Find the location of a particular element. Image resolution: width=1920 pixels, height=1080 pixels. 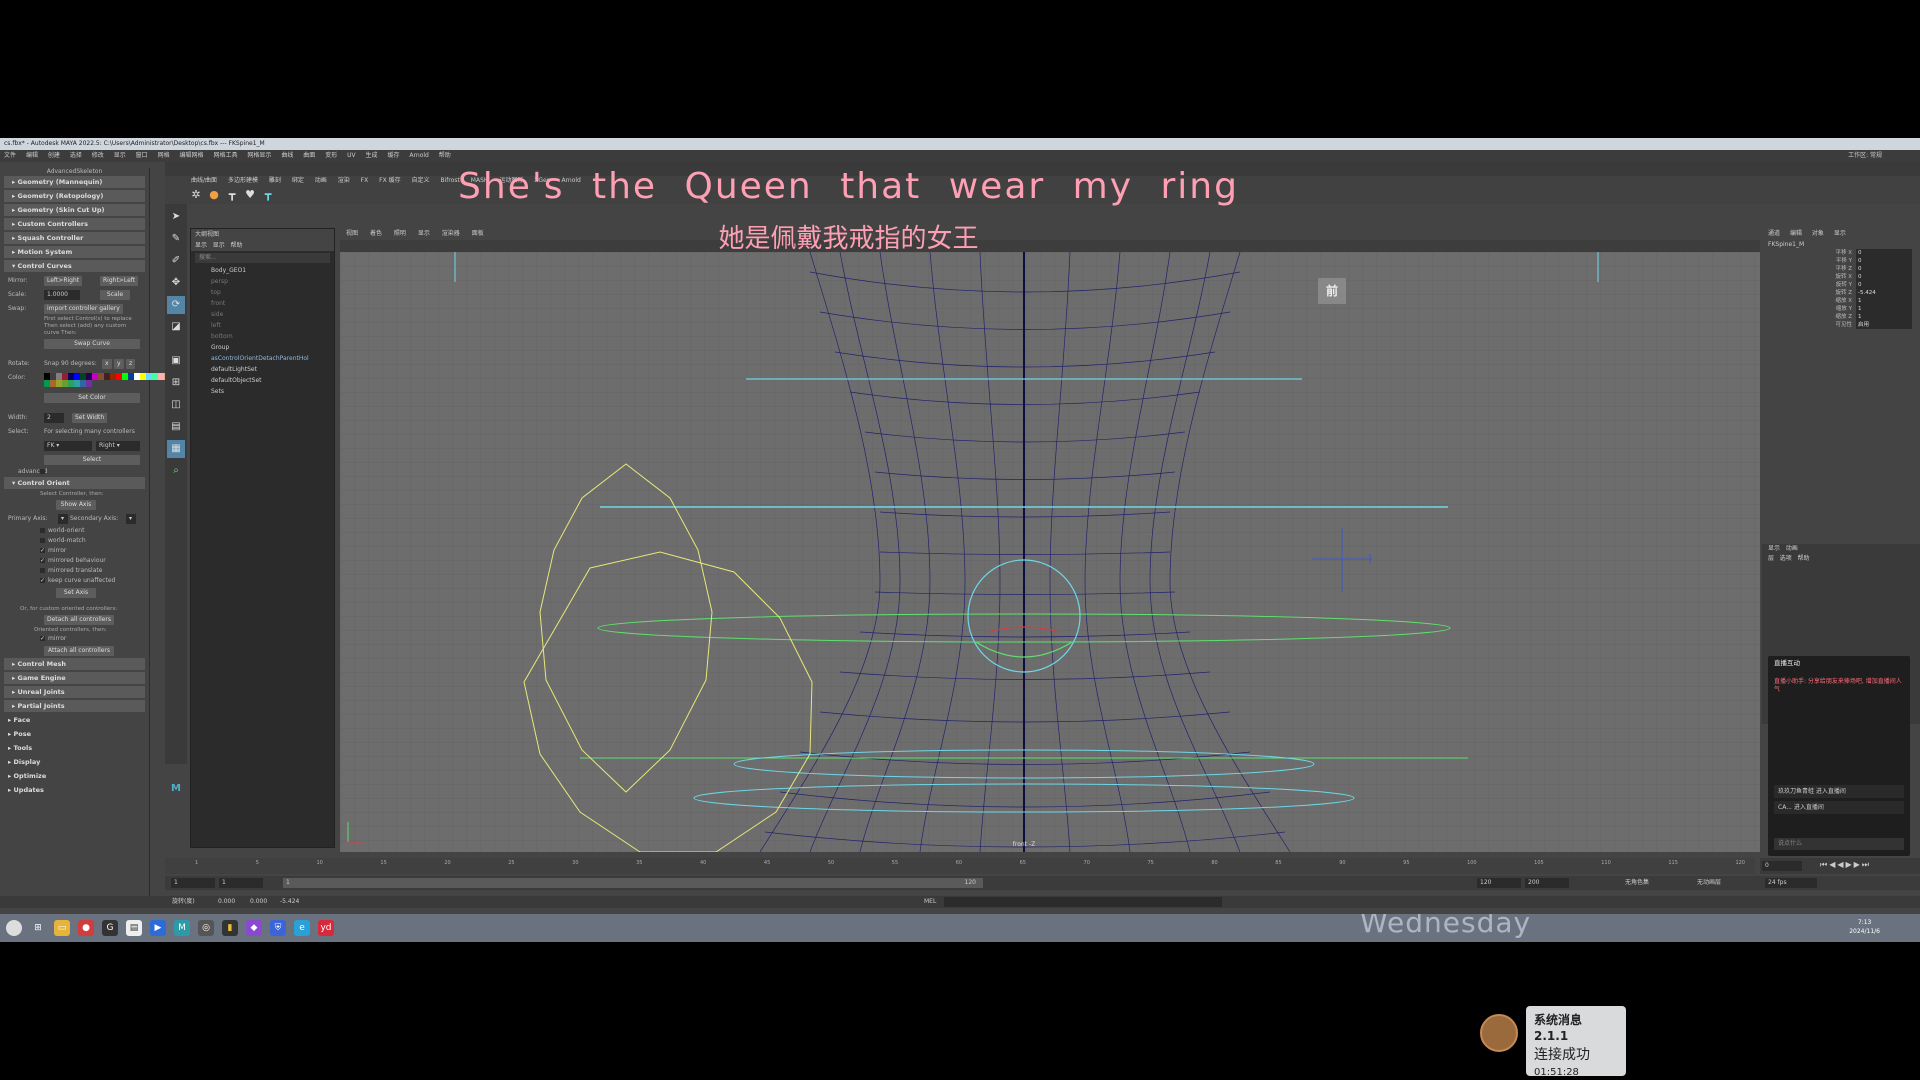

layer-menu-layers: 层 is located at coordinates (1771, 558).